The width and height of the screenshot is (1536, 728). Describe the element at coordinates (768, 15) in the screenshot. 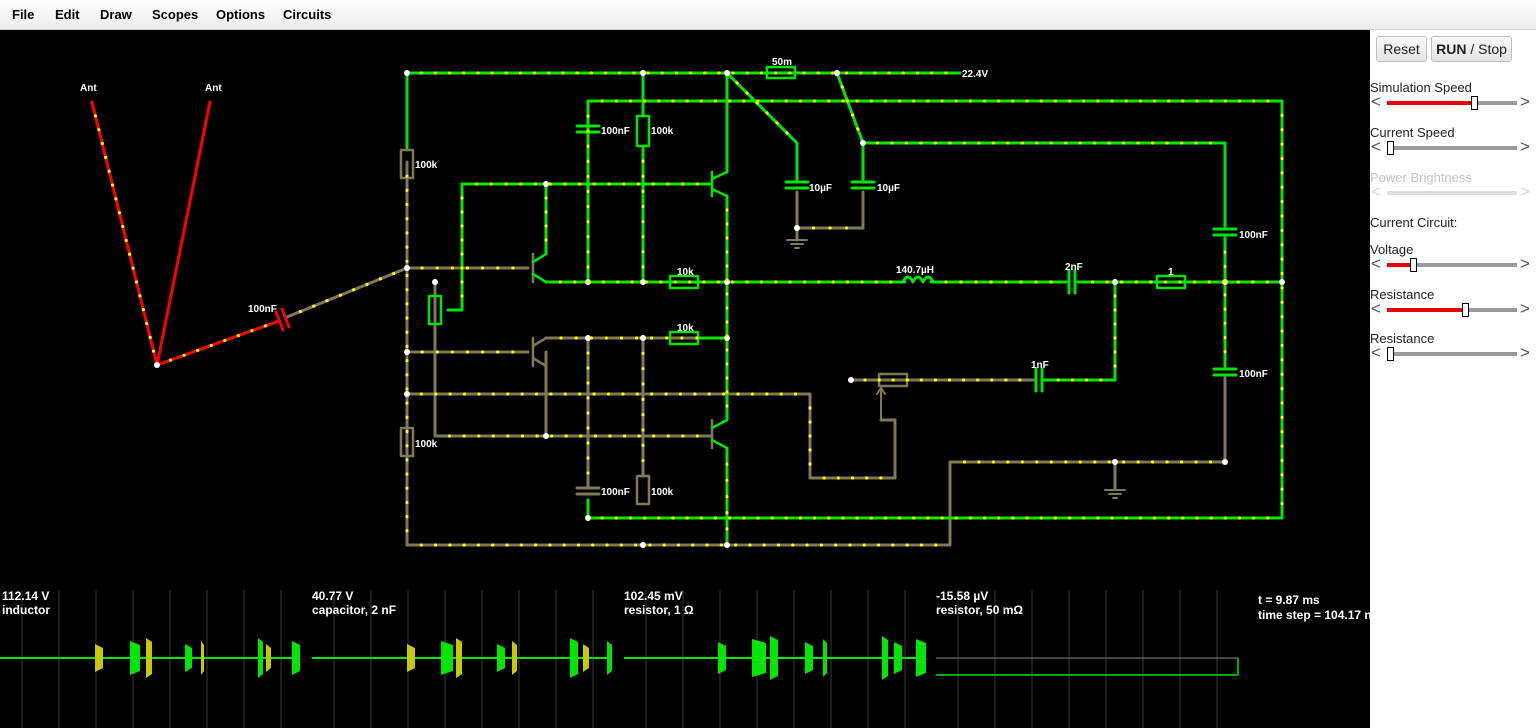

I see `menu-bar: File Edit Draw Scopes Options Circuits` at that location.